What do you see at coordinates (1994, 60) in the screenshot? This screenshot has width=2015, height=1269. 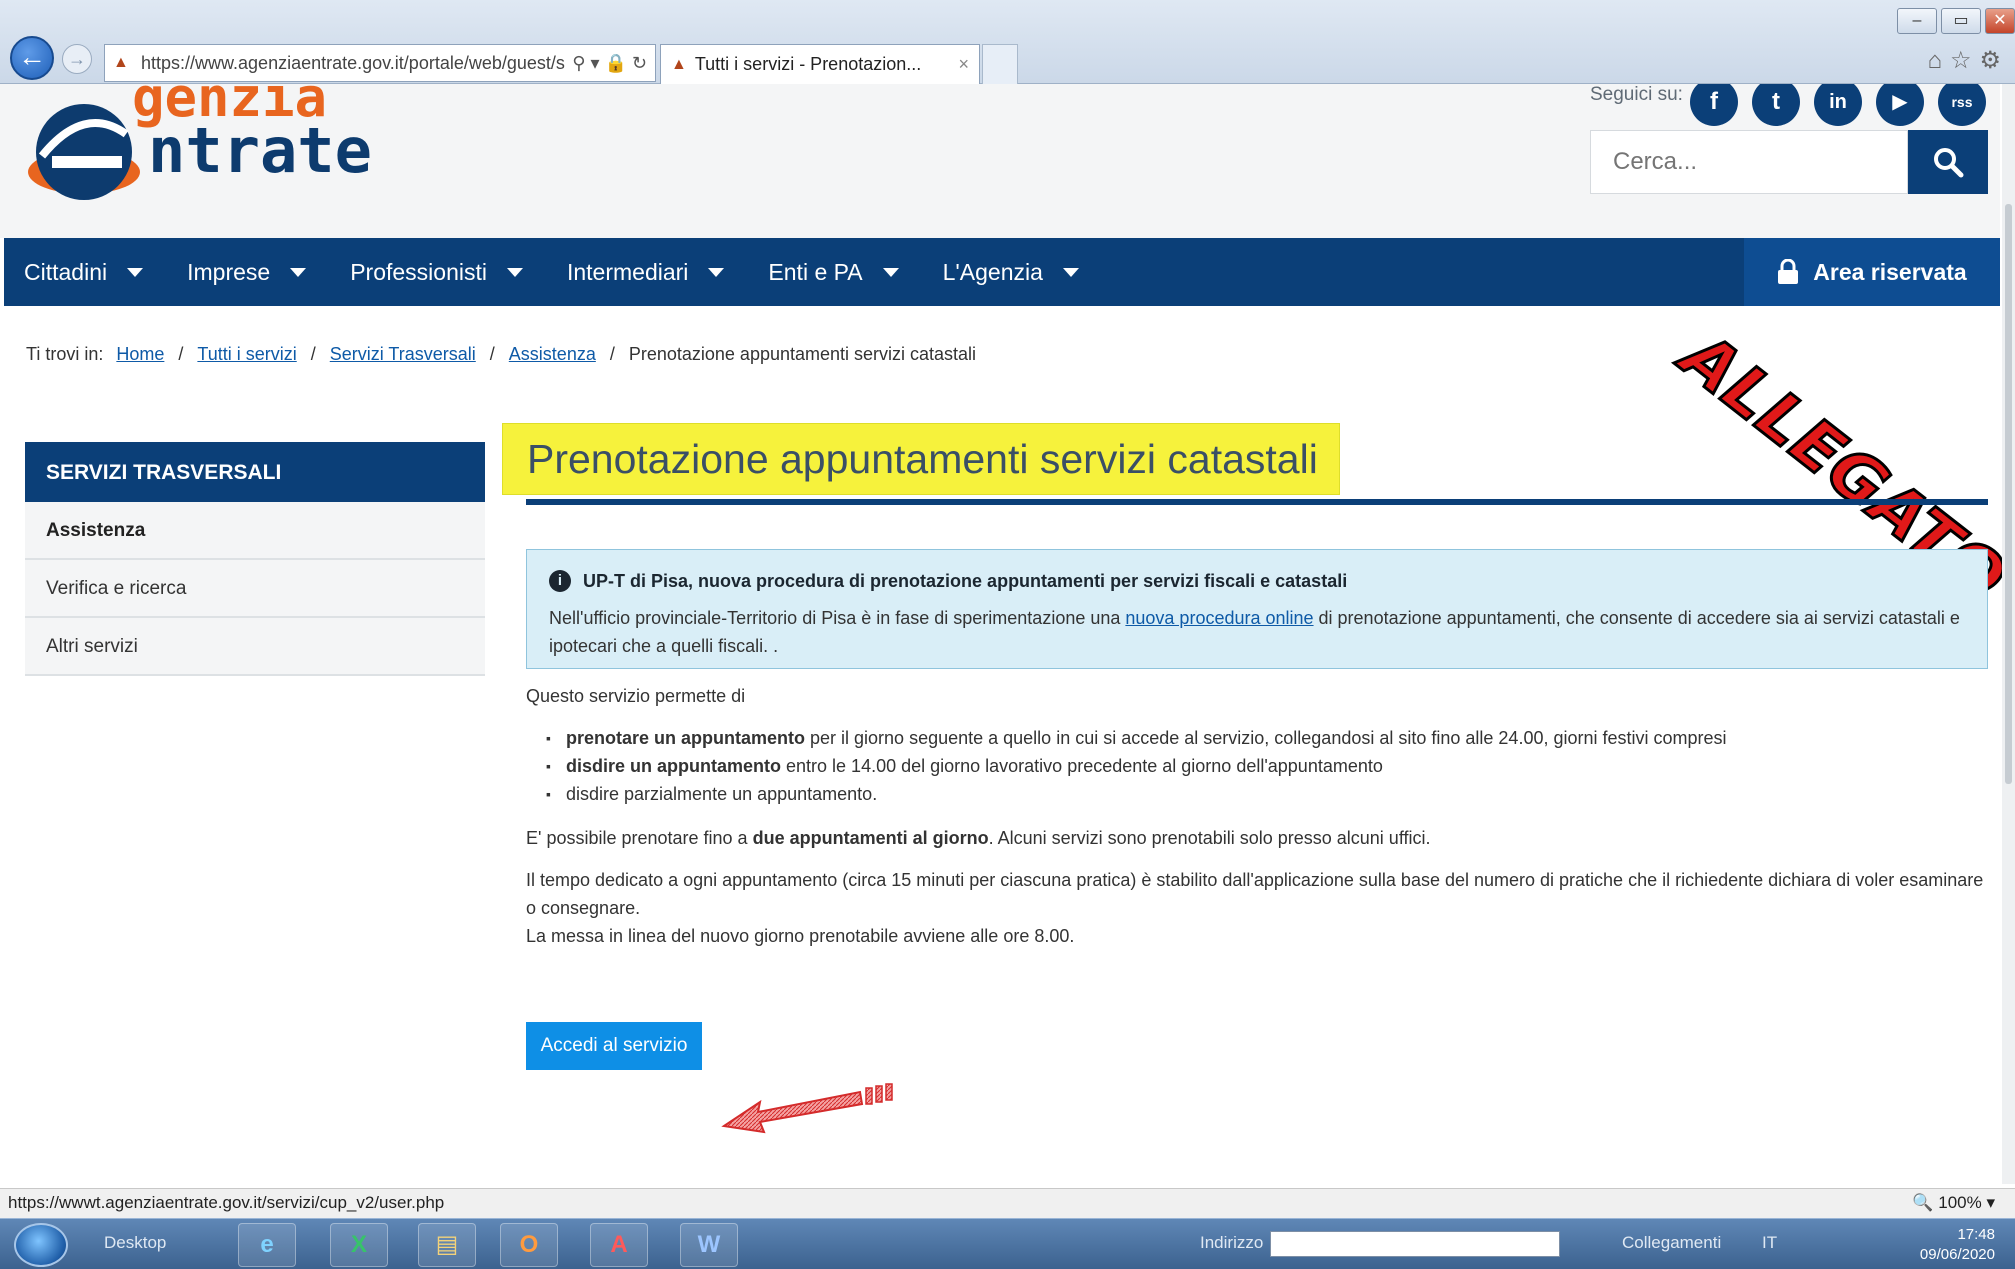 I see `settings-gear-icon: ⚙` at bounding box center [1994, 60].